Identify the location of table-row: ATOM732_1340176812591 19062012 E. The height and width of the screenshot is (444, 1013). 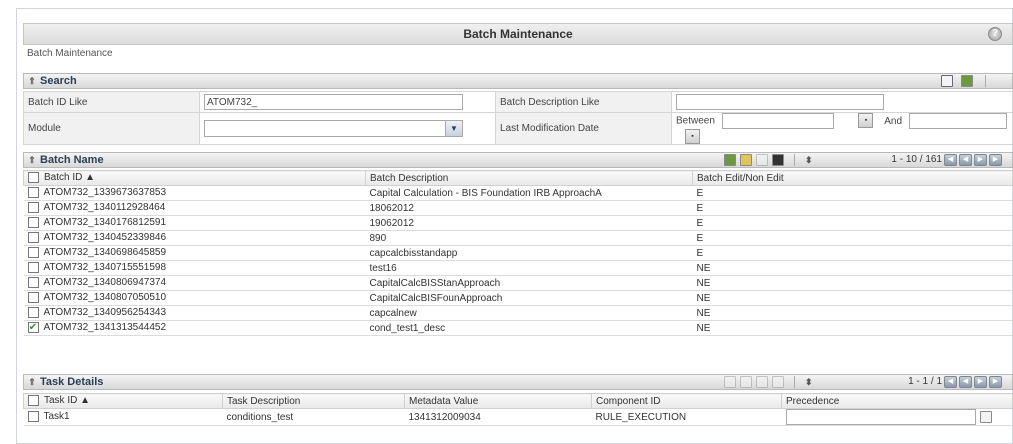
(518, 223).